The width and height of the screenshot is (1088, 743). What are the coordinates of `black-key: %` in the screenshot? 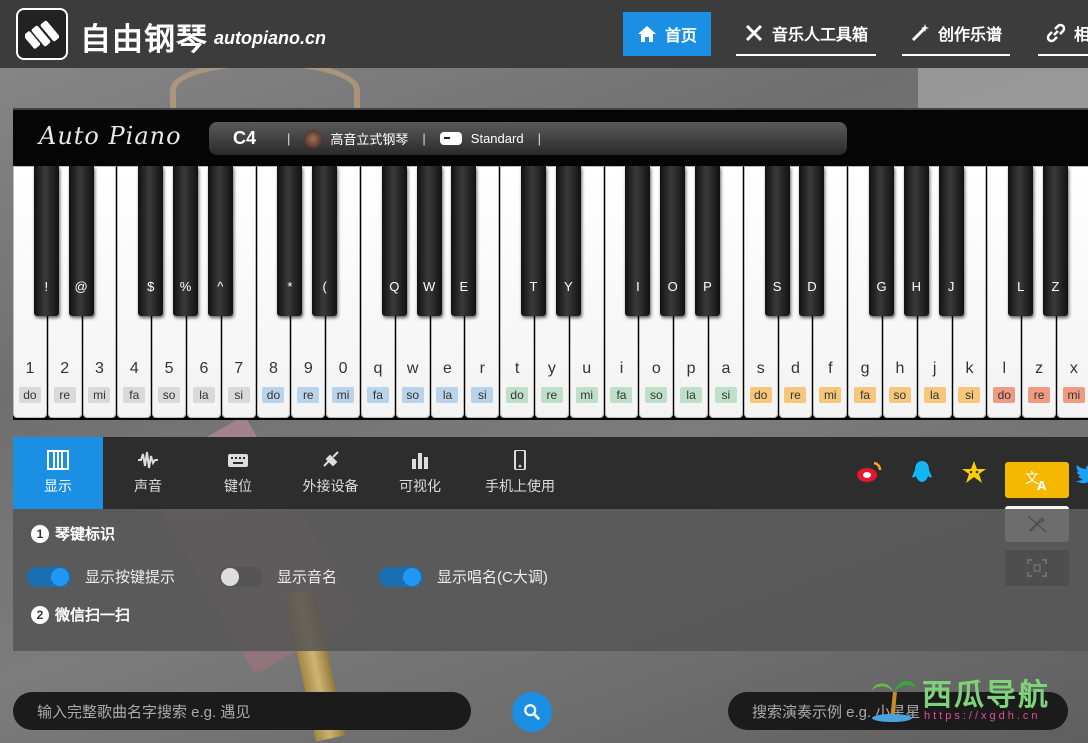 It's located at (185, 241).